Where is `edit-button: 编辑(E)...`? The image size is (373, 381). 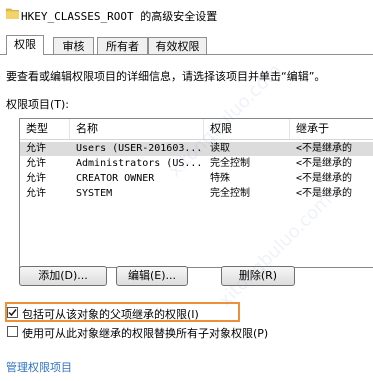
edit-button: 编辑(E)... is located at coordinates (152, 276).